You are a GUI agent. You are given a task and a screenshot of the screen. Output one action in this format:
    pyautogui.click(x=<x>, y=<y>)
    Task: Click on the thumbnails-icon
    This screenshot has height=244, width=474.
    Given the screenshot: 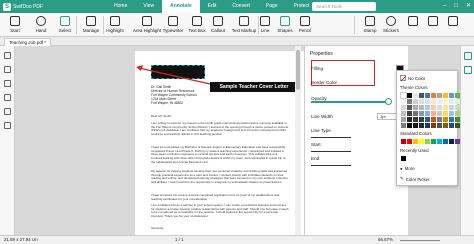 What is the action you would take?
    pyautogui.click(x=7, y=55)
    